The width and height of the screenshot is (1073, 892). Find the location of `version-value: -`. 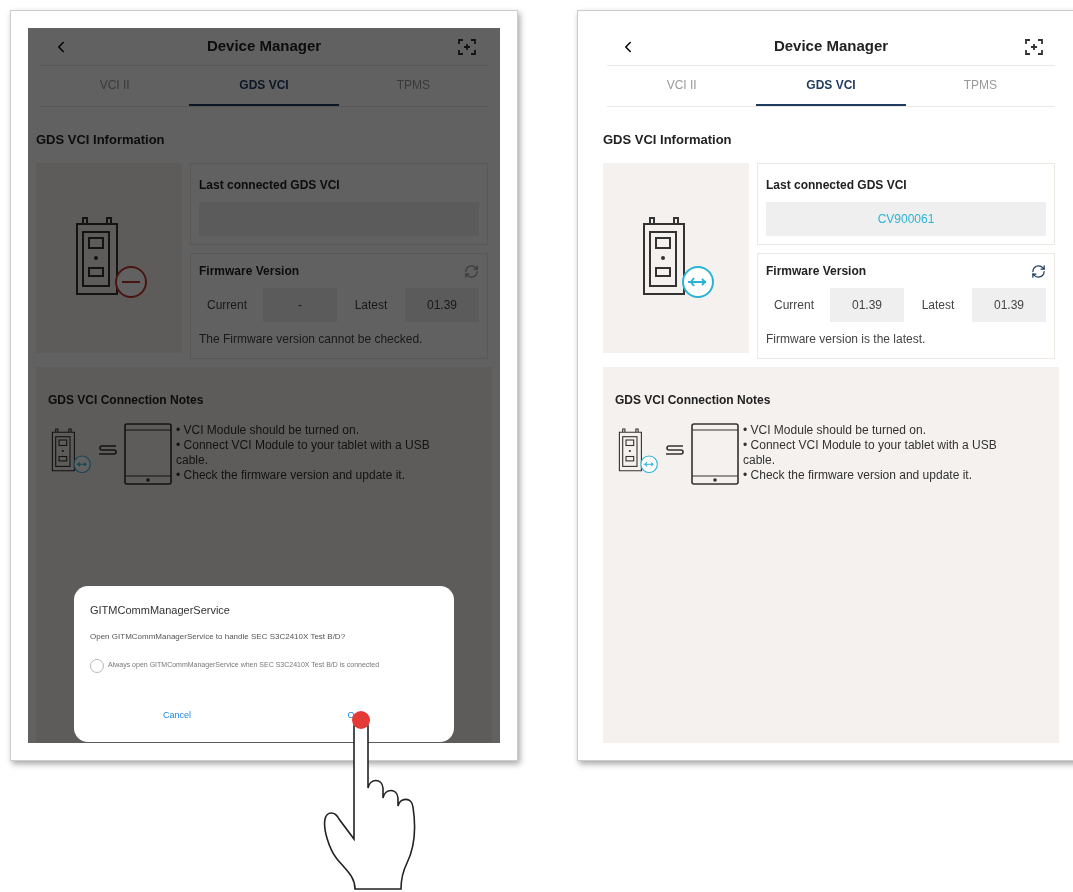

version-value: - is located at coordinates (300, 305).